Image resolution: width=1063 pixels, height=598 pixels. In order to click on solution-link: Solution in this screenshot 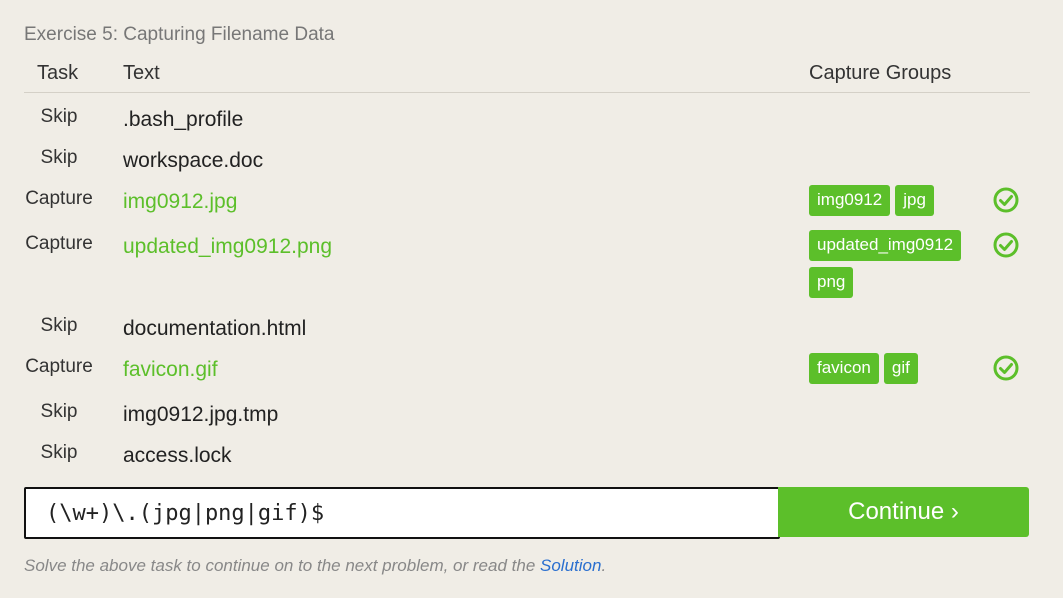, I will do `click(570, 565)`.